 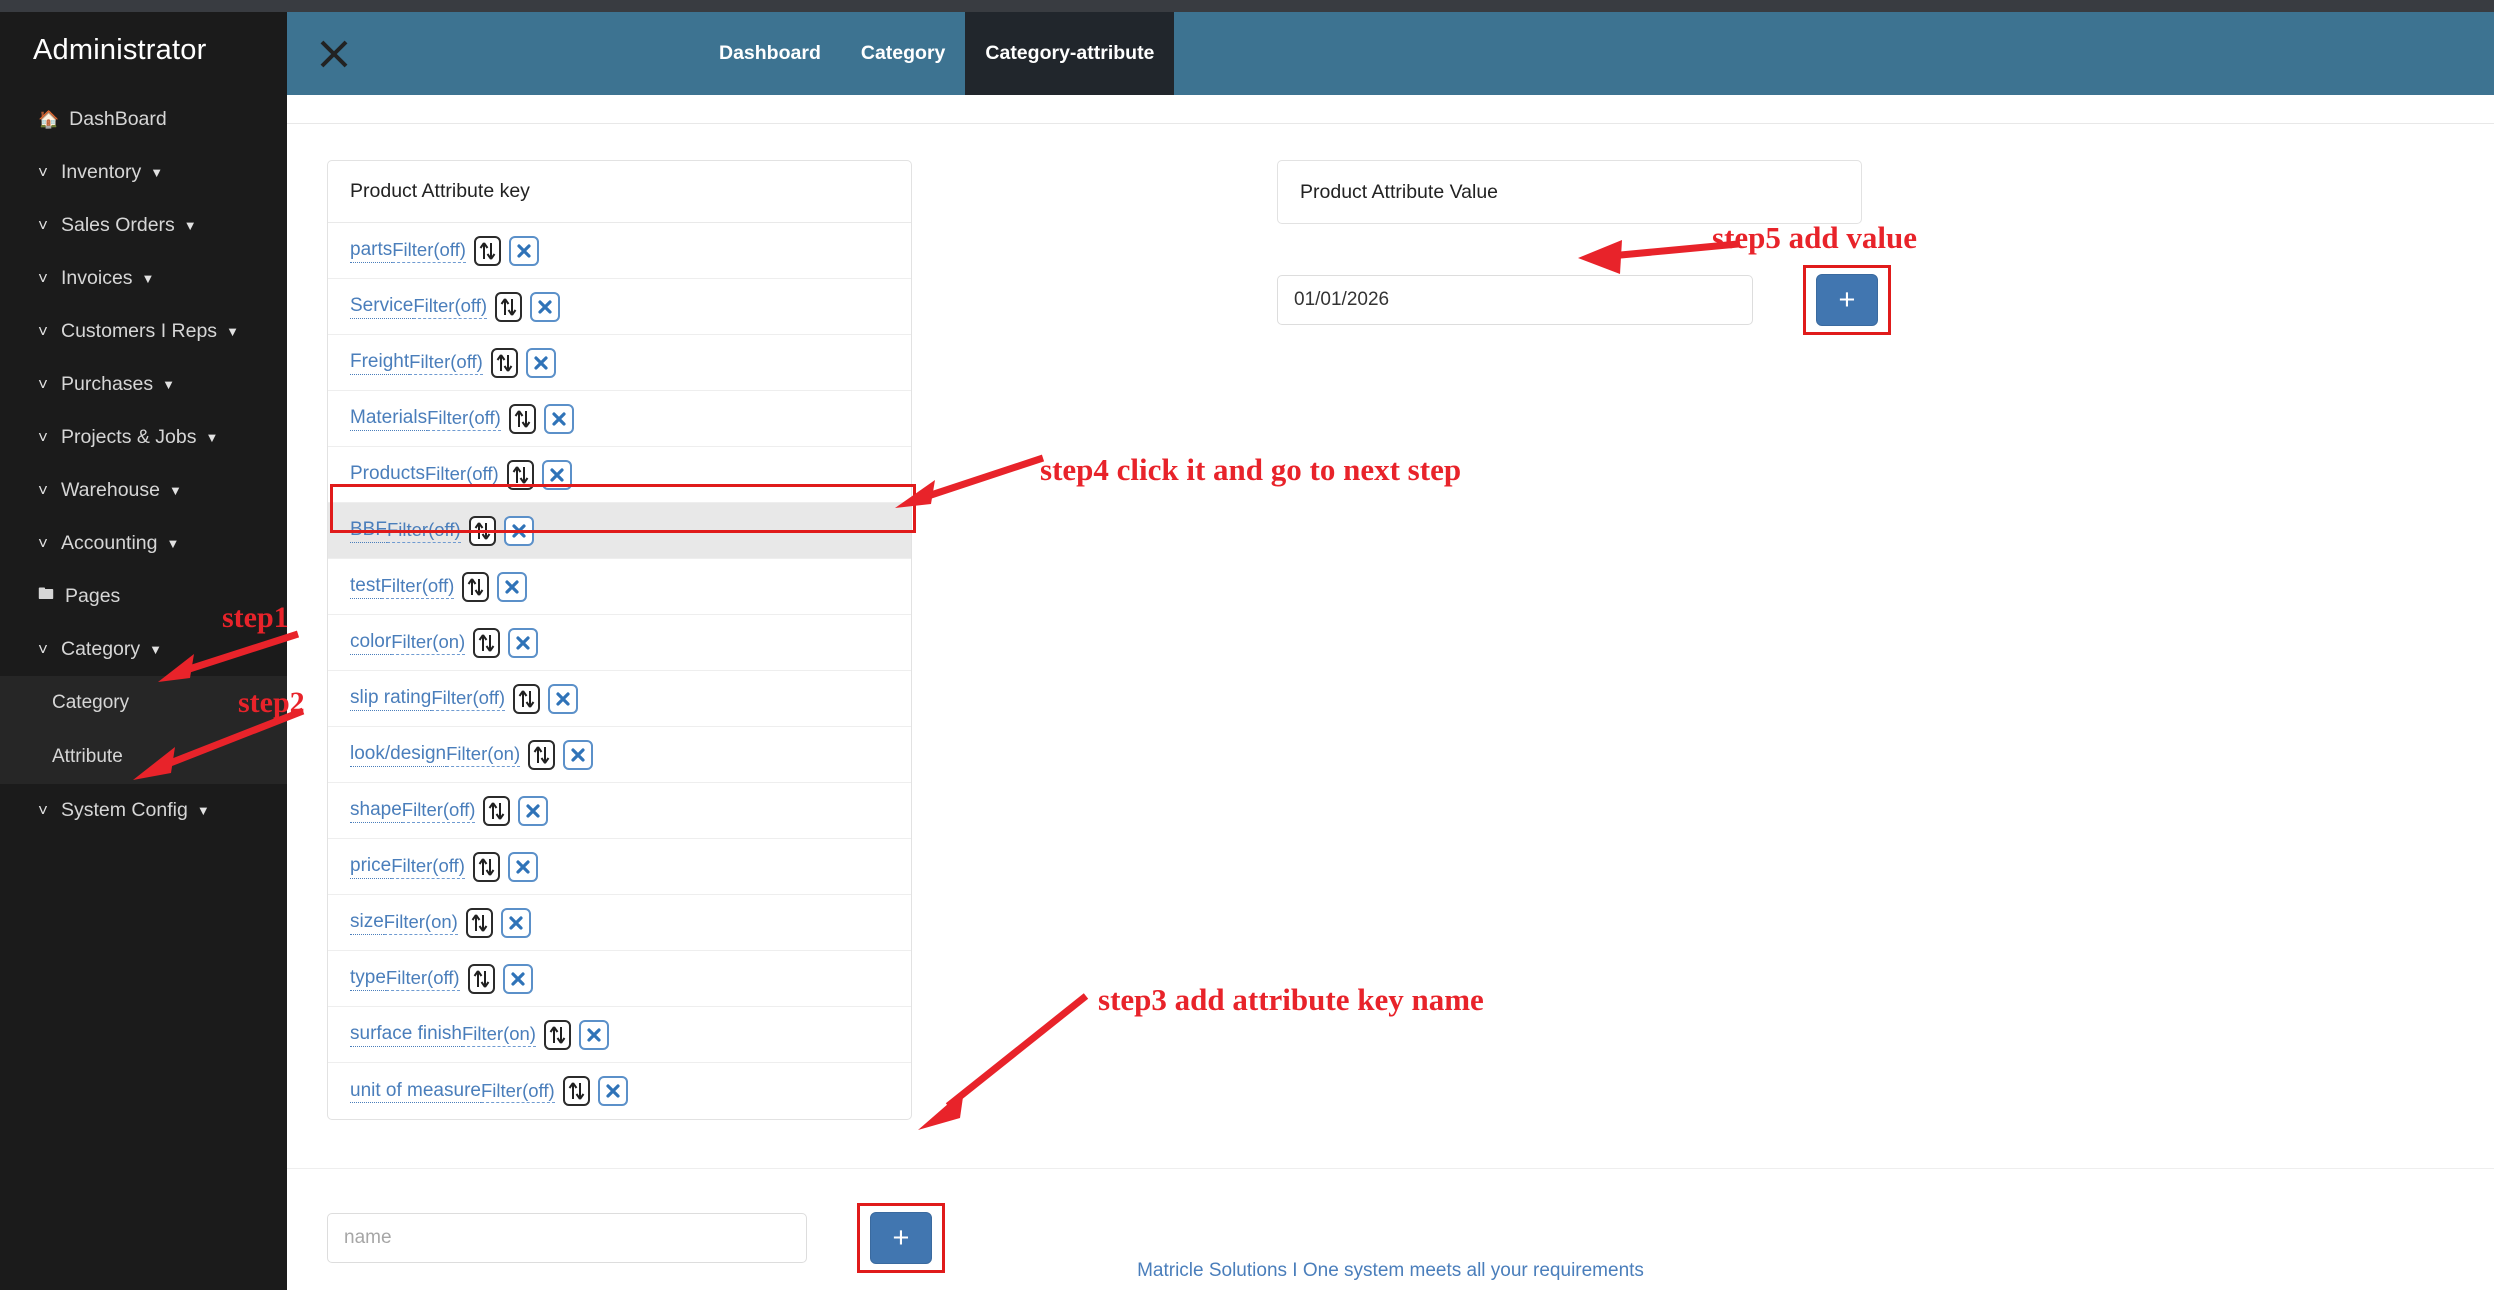 I want to click on attribute-key-link: Service, so click(x=382, y=306).